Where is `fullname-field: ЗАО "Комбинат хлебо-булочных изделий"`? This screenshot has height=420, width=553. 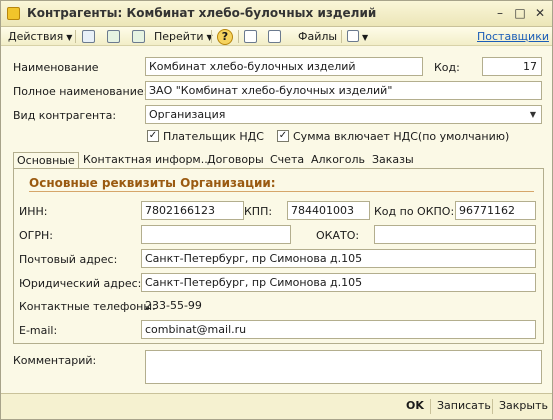 fullname-field: ЗАО "Комбинат хлебо-булочных изделий" is located at coordinates (343, 90).